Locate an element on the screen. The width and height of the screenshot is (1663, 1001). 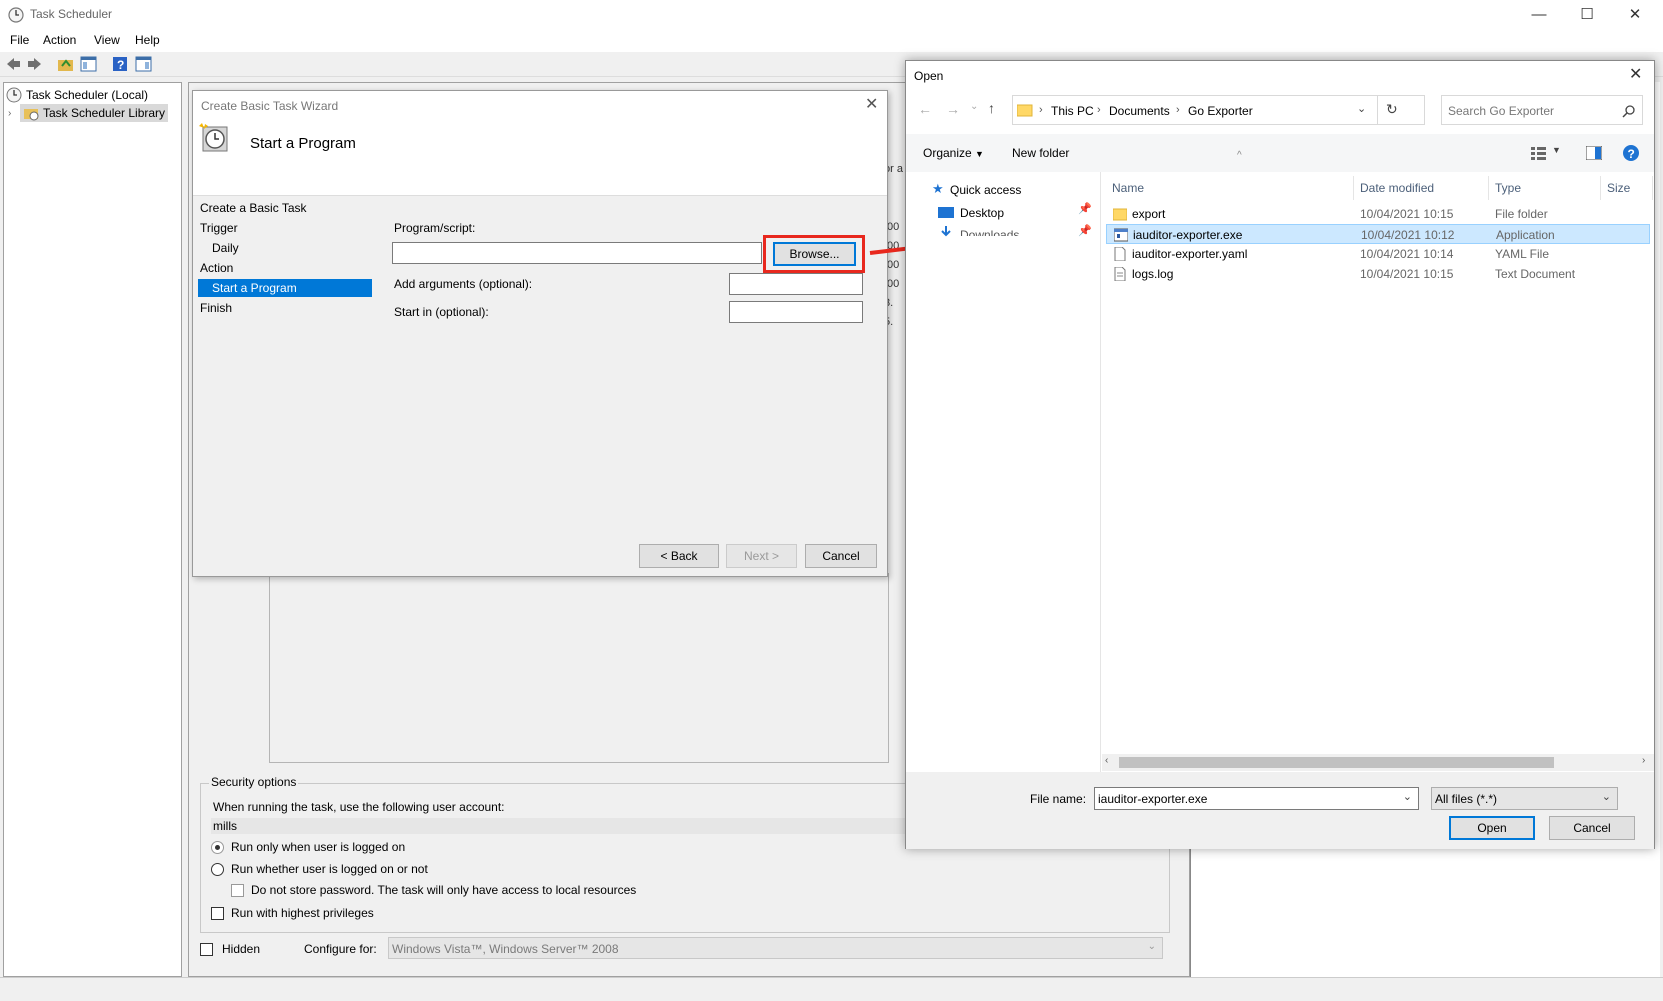
arguments-label: Add arguments (optional): is located at coordinates (463, 284).